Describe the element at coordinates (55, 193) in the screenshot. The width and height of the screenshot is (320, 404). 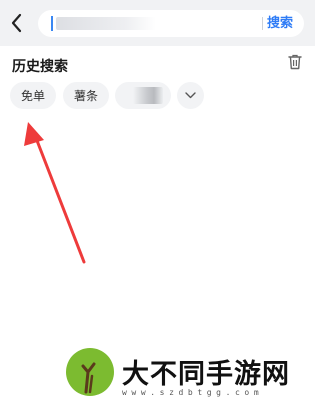
I see `red-annotation-arrow` at that location.